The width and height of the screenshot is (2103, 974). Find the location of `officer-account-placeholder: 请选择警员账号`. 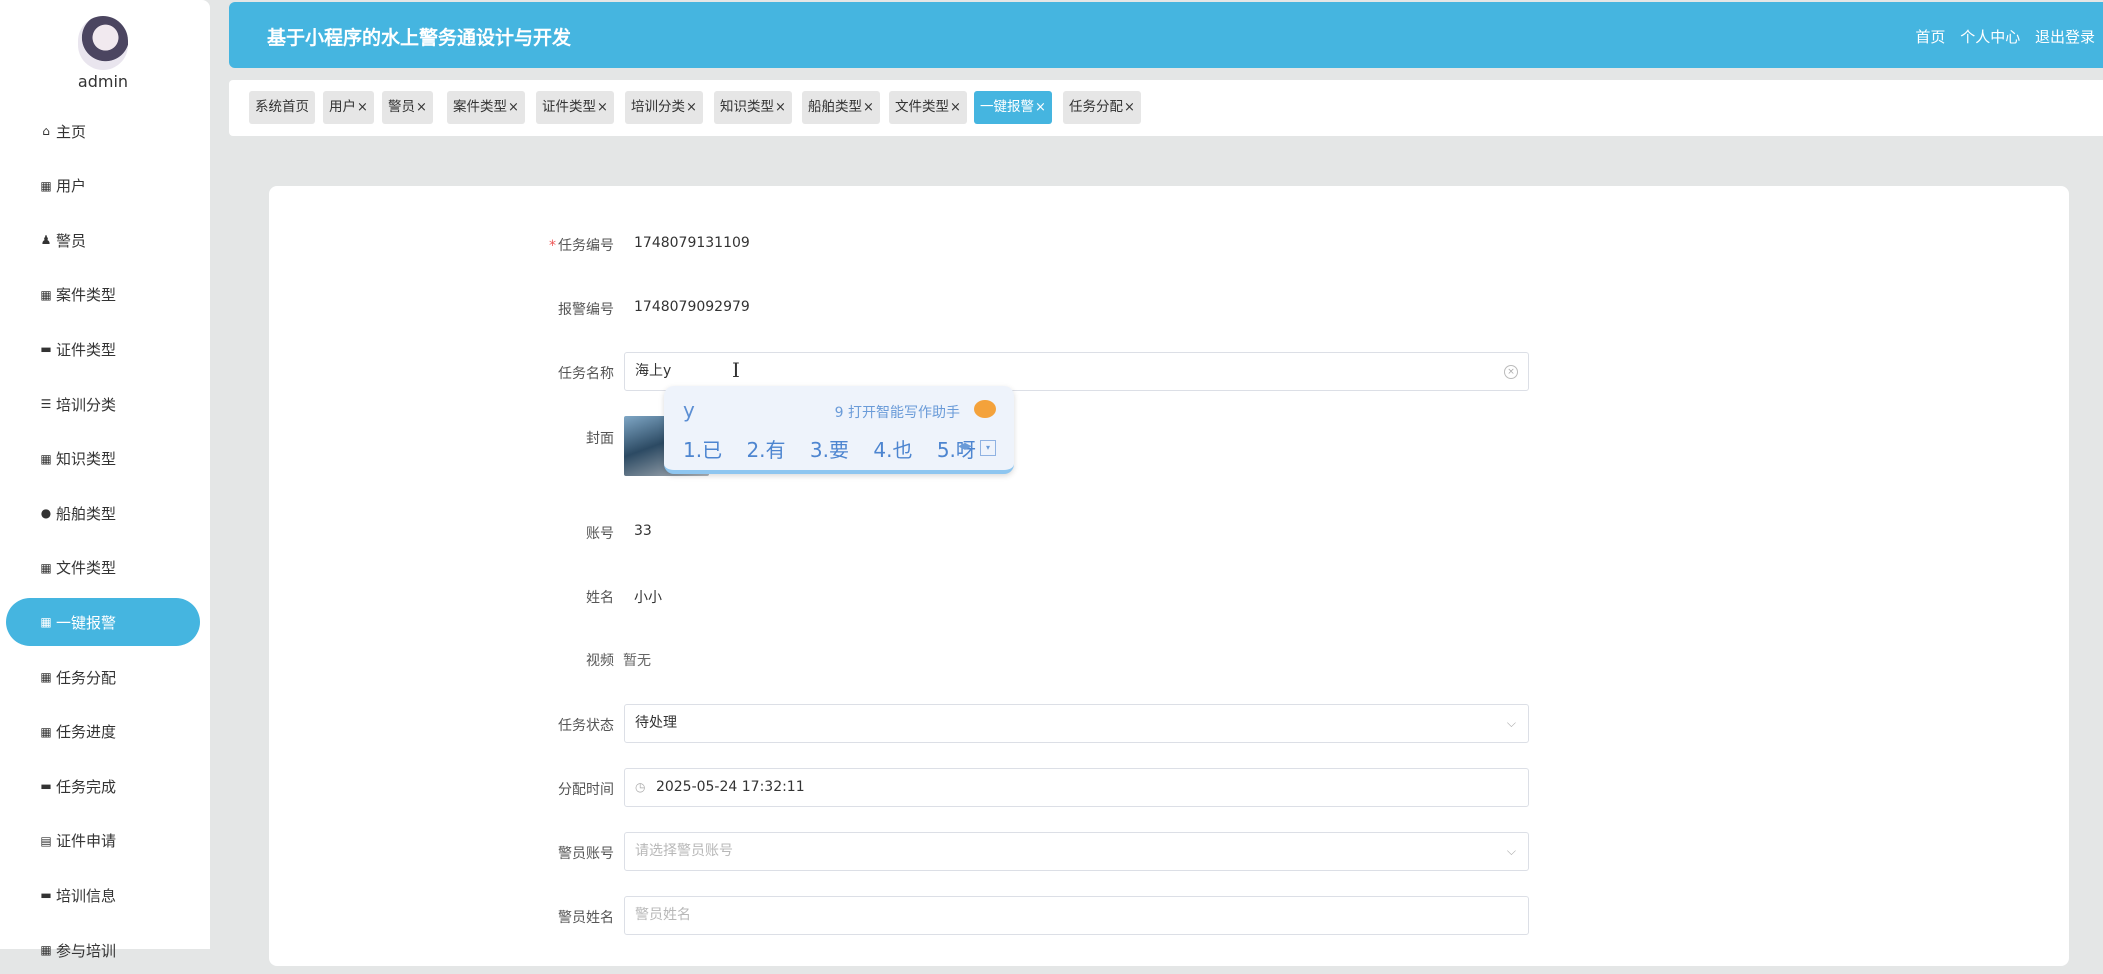

officer-account-placeholder: 请选择警员账号 is located at coordinates (684, 851).